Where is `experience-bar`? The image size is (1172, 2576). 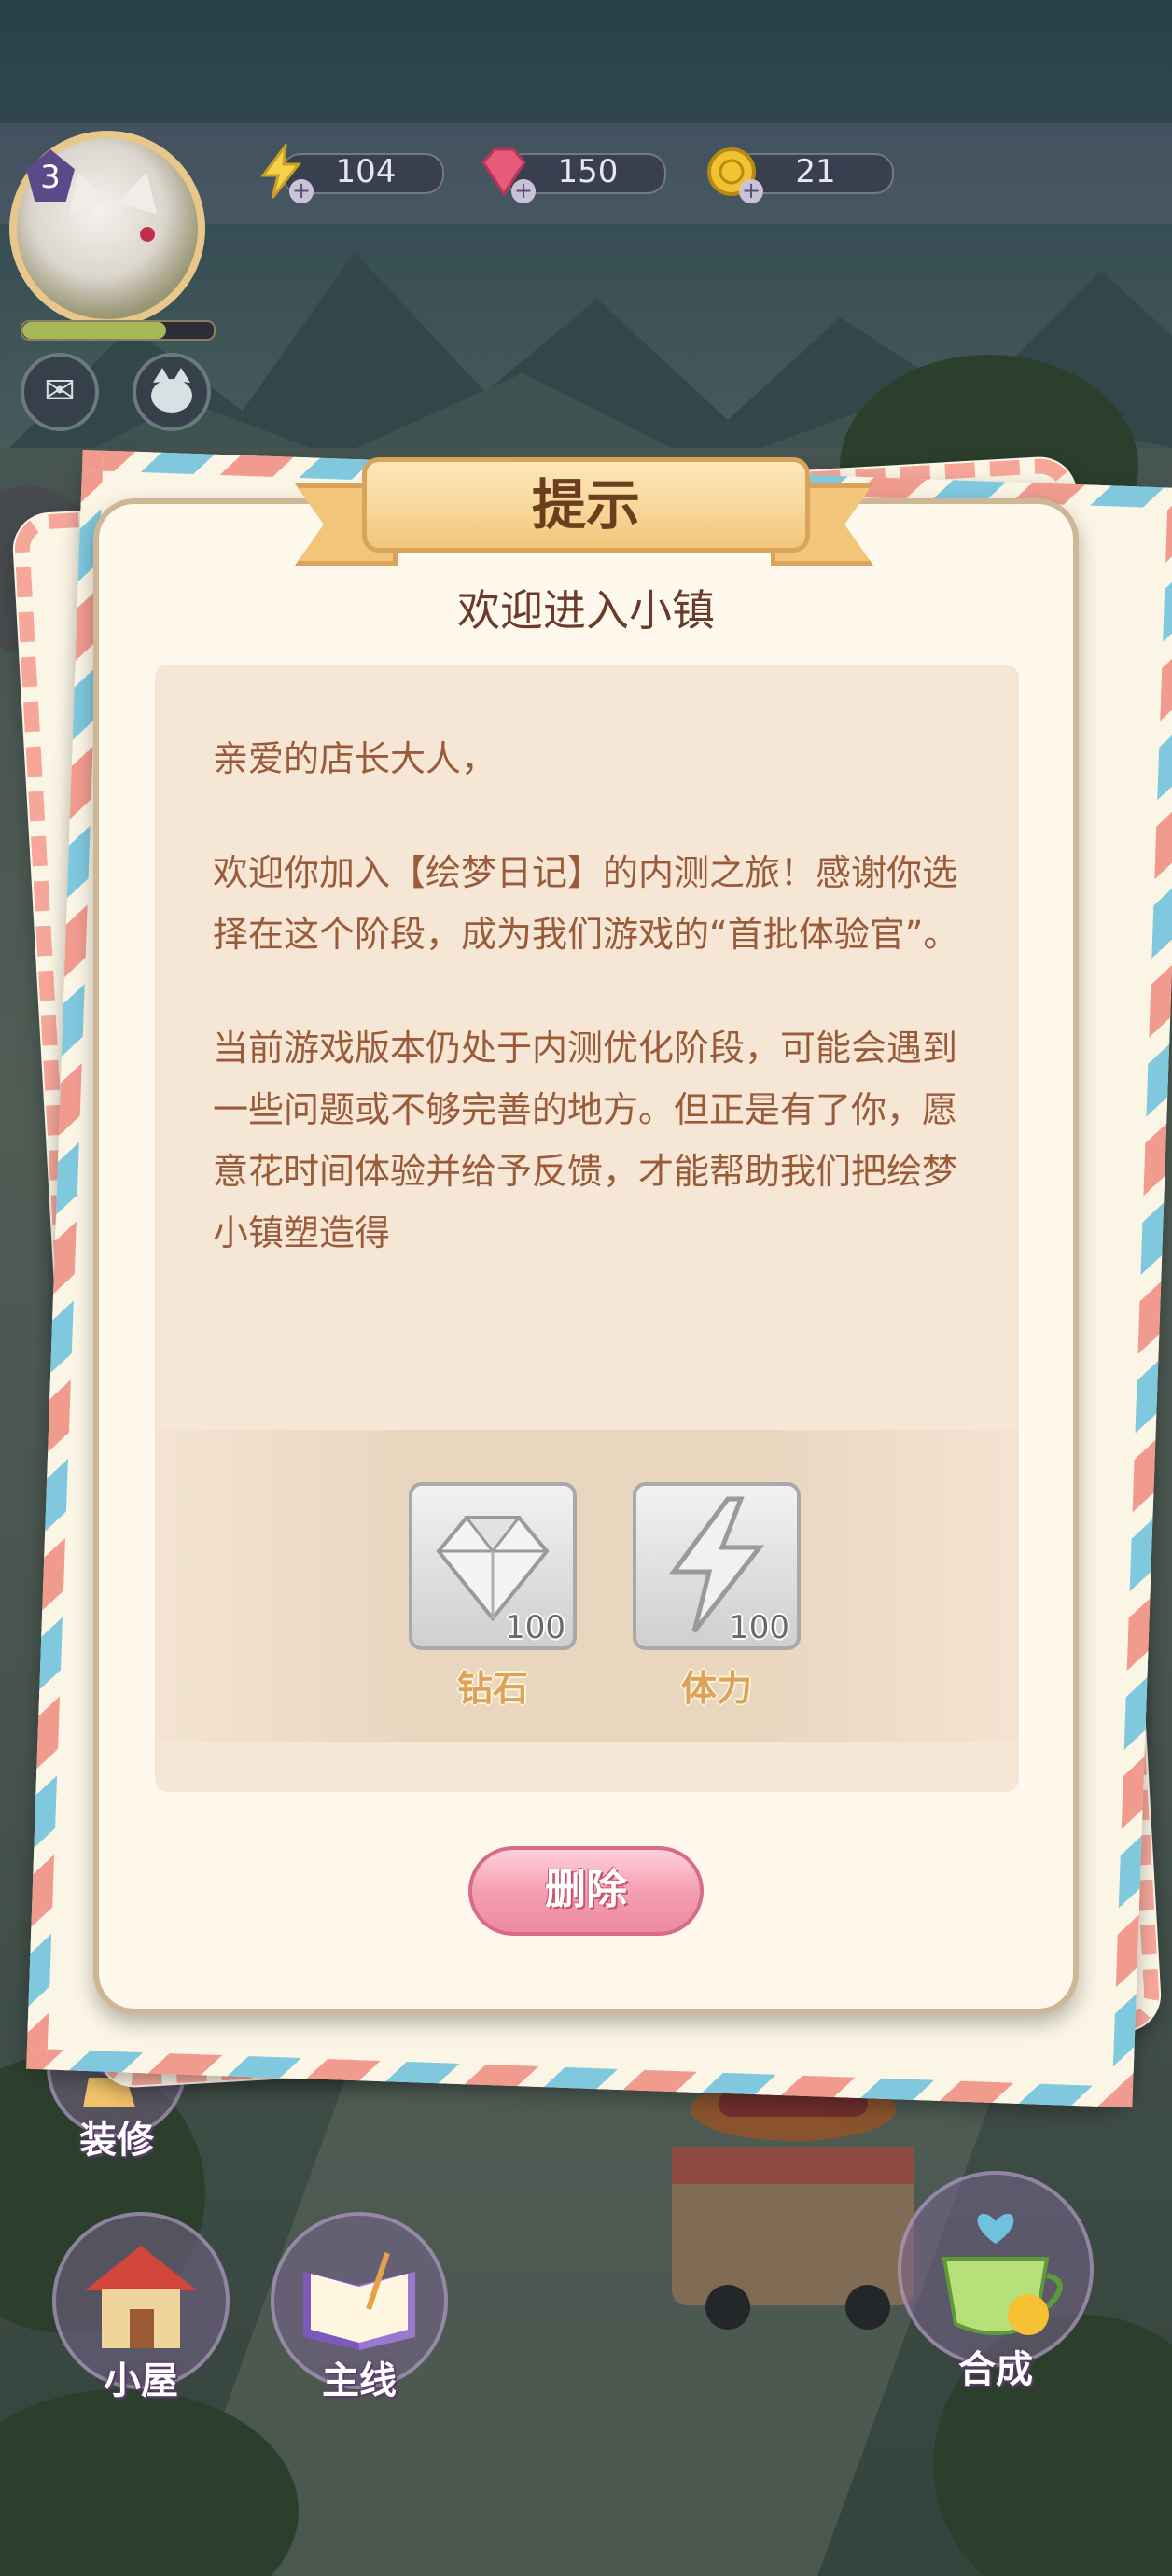
experience-bar is located at coordinates (118, 330).